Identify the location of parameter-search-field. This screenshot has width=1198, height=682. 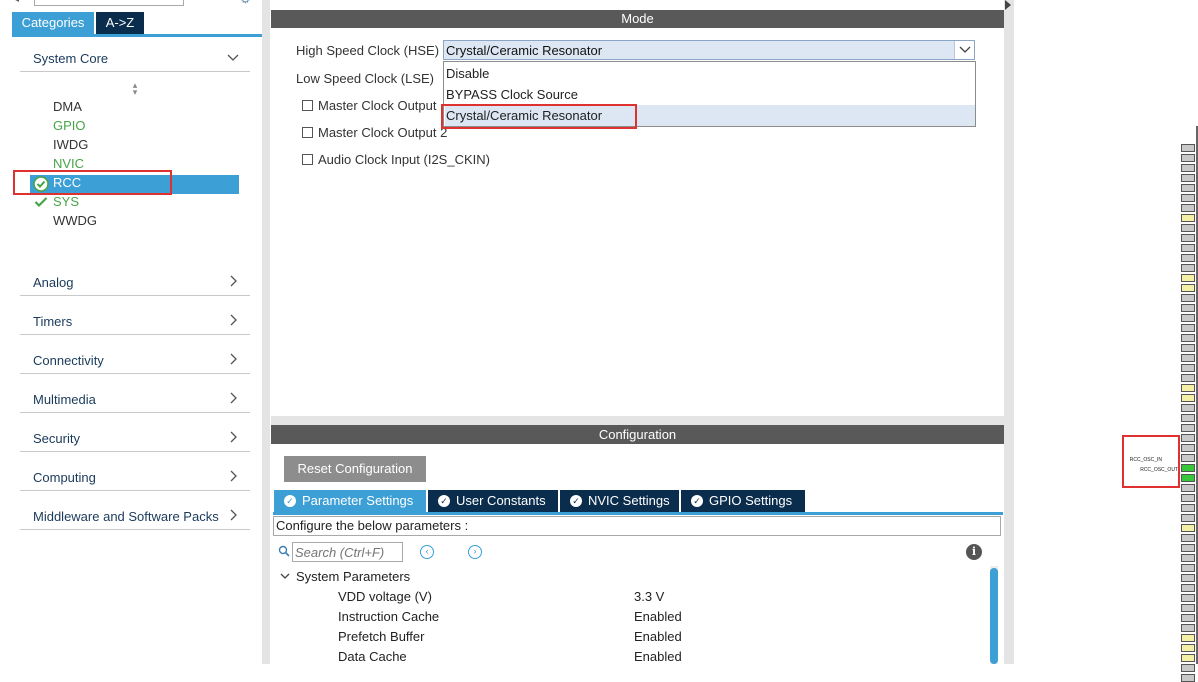
(347, 552).